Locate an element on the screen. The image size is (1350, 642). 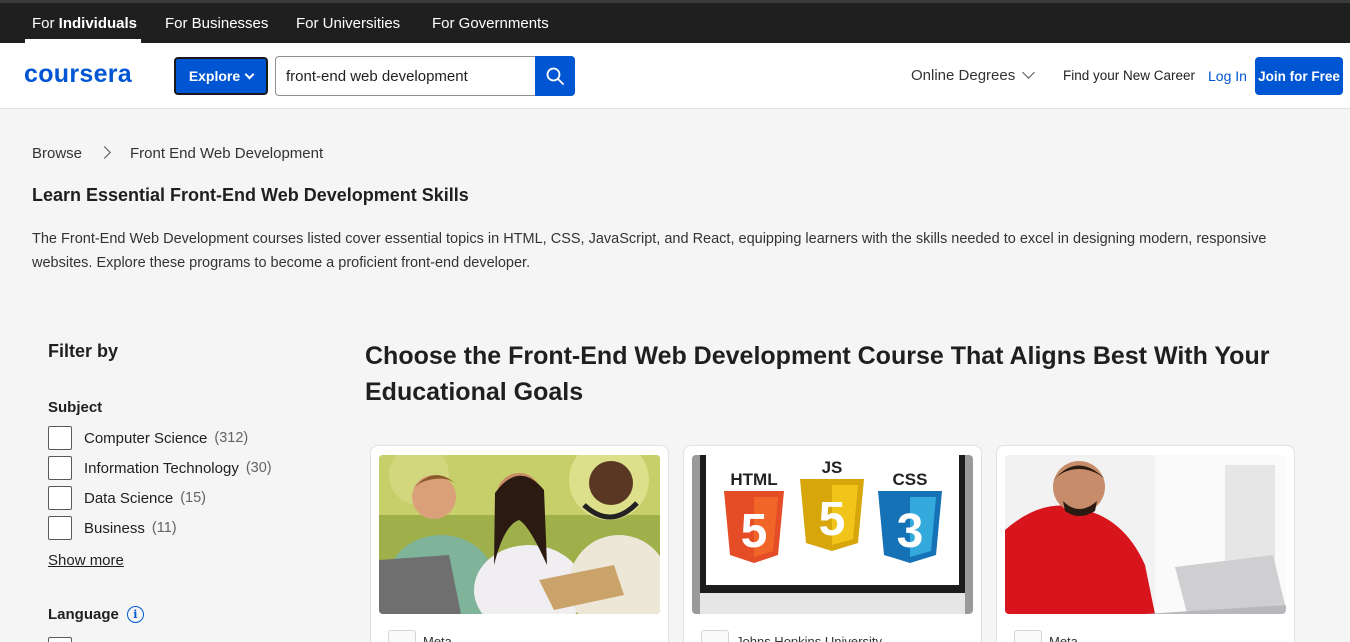
audience-tab-universities: For Universities is located at coordinates (348, 23).